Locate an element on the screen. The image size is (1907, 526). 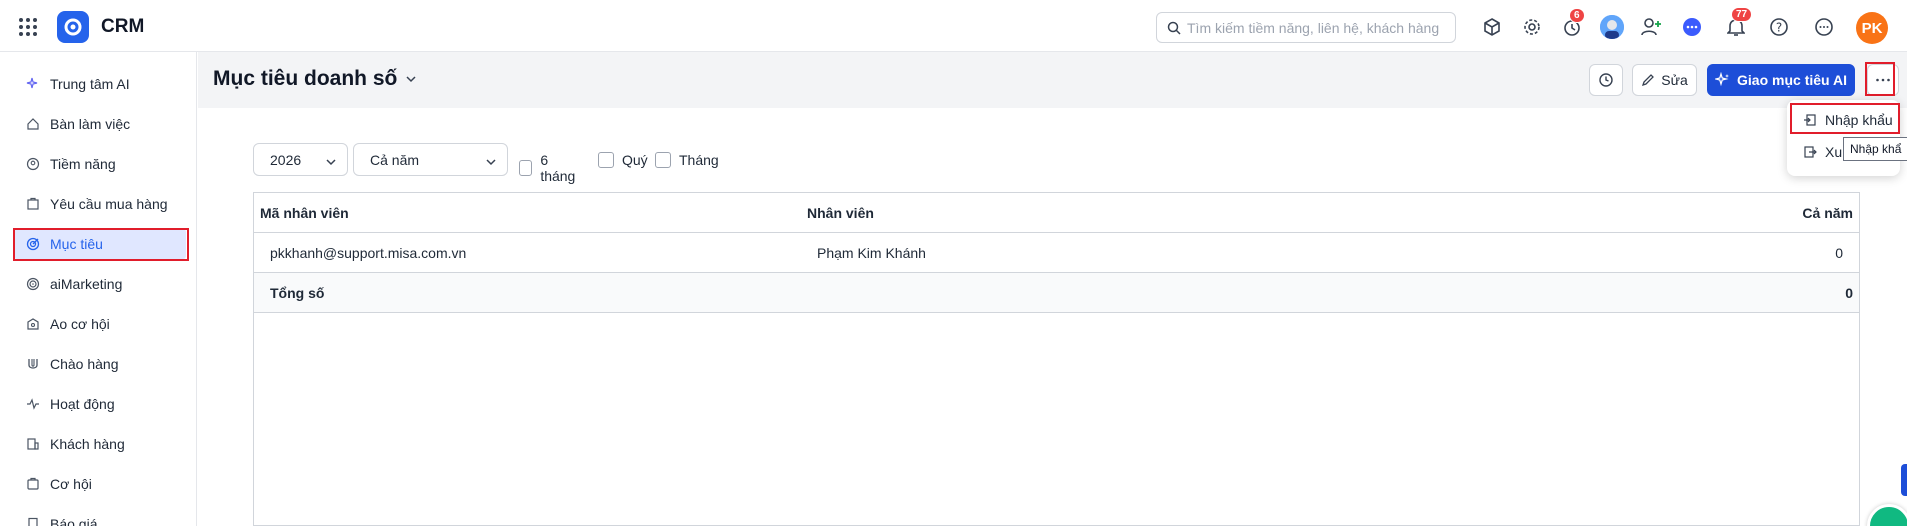
sidebar-item-label: aiMarketing is located at coordinates (86, 284).